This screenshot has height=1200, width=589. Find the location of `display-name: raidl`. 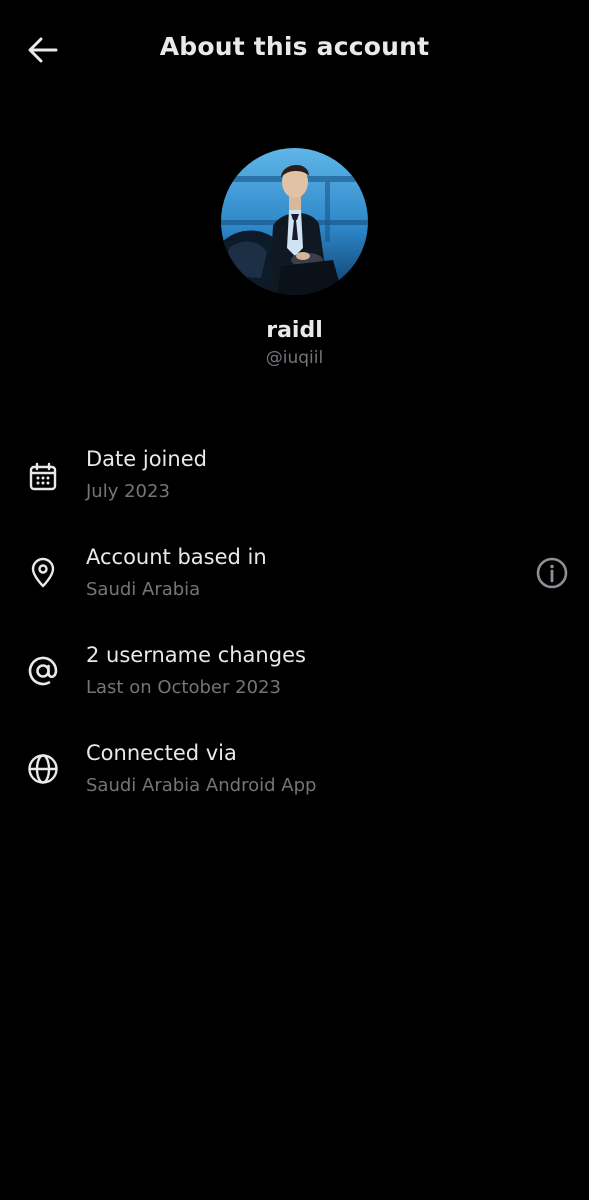

display-name: raidl is located at coordinates (294, 330).